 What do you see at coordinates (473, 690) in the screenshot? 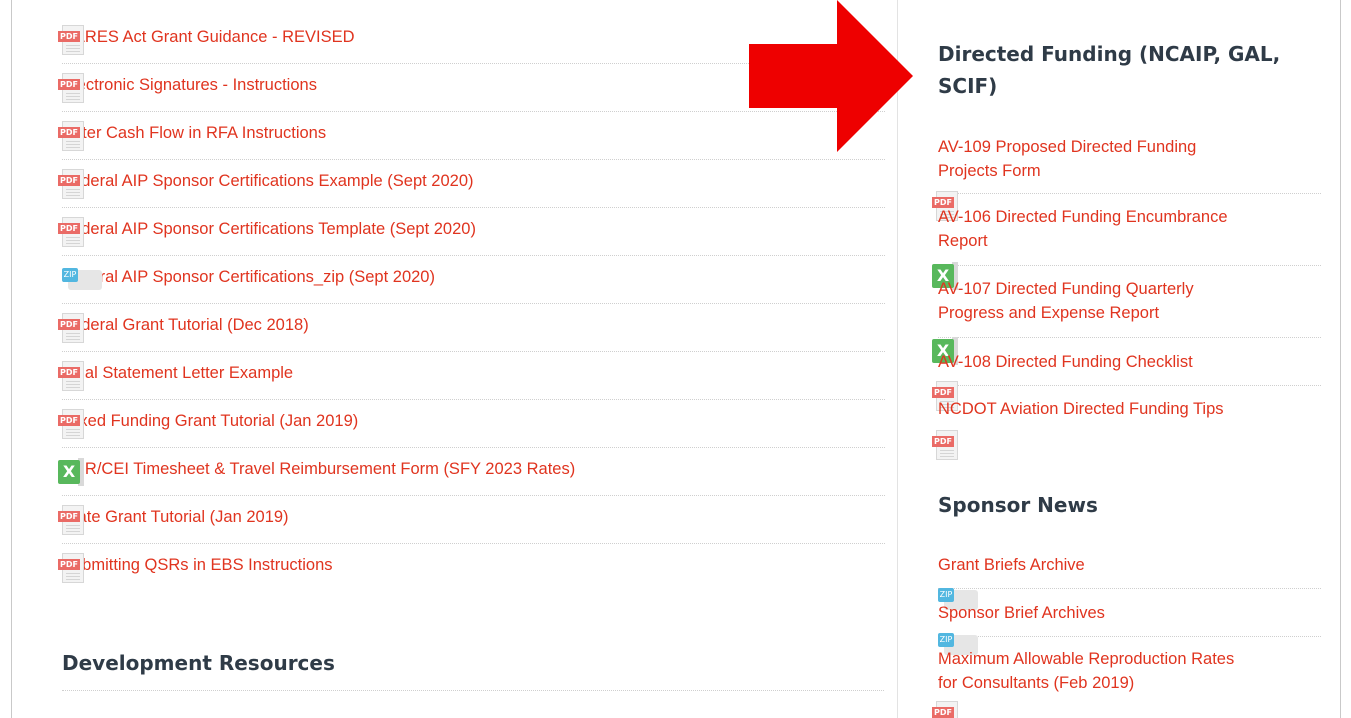
I see `divider` at bounding box center [473, 690].